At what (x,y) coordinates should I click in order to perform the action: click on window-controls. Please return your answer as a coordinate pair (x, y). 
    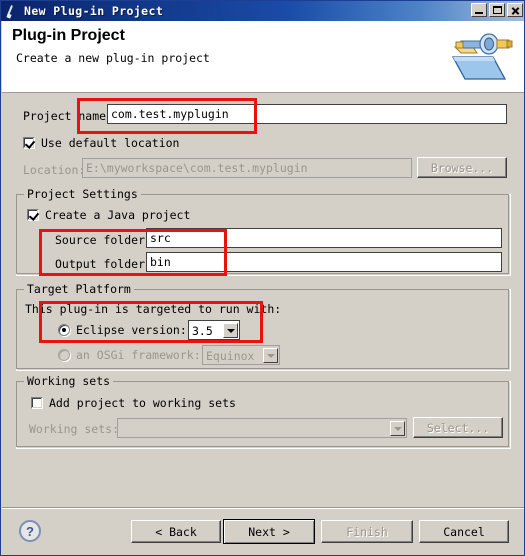
    Looking at the image, I should click on (497, 10).